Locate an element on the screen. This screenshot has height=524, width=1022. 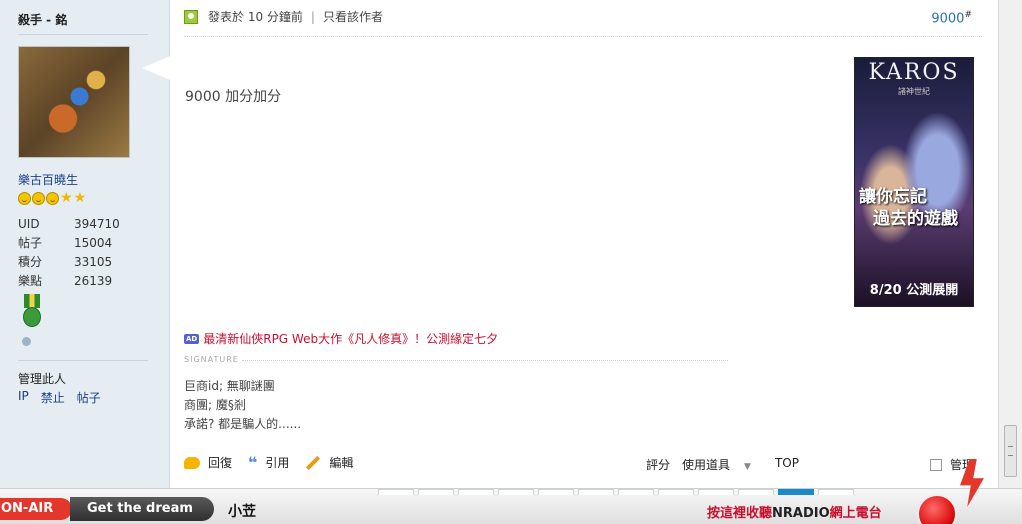
scrollbar-thumb is located at coordinates (1010, 451).